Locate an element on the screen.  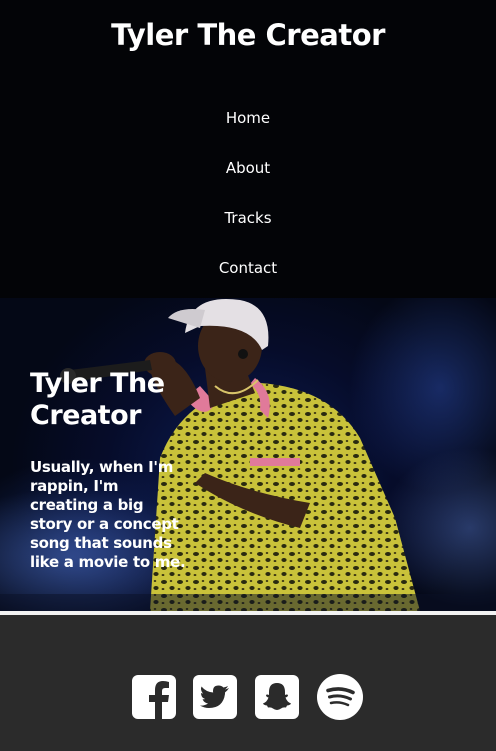
spotify-link is located at coordinates (340, 697).